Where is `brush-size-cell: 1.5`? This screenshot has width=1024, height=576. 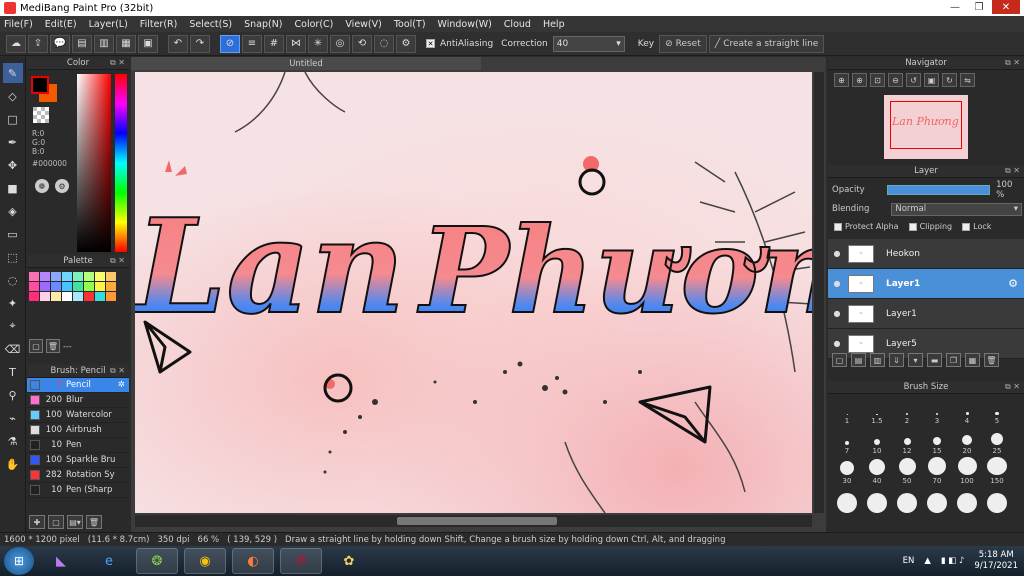 brush-size-cell: 1.5 is located at coordinates (877, 411).